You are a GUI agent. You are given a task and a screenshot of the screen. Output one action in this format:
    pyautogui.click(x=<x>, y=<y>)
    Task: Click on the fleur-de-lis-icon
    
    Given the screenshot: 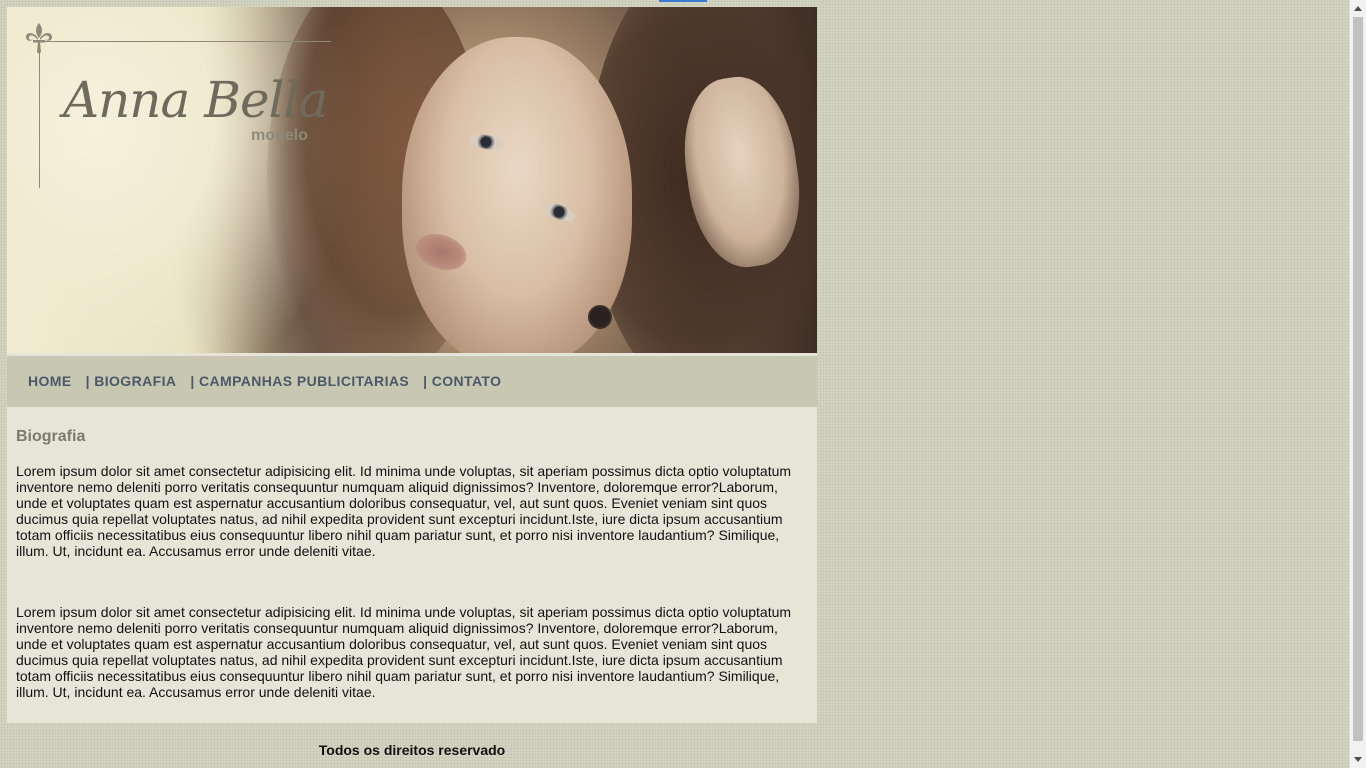 What is the action you would take?
    pyautogui.click(x=39, y=38)
    